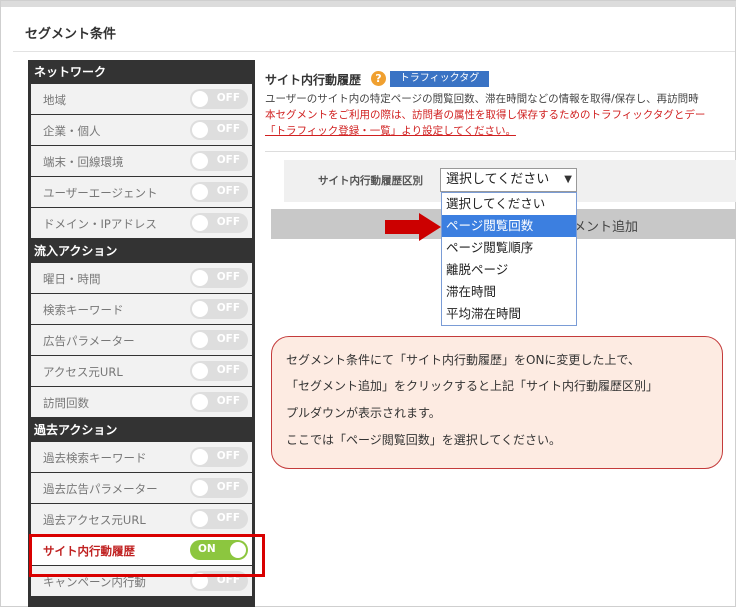  I want to click on sidebar-item-label: ドメイン・IPアドレス, so click(100, 224).